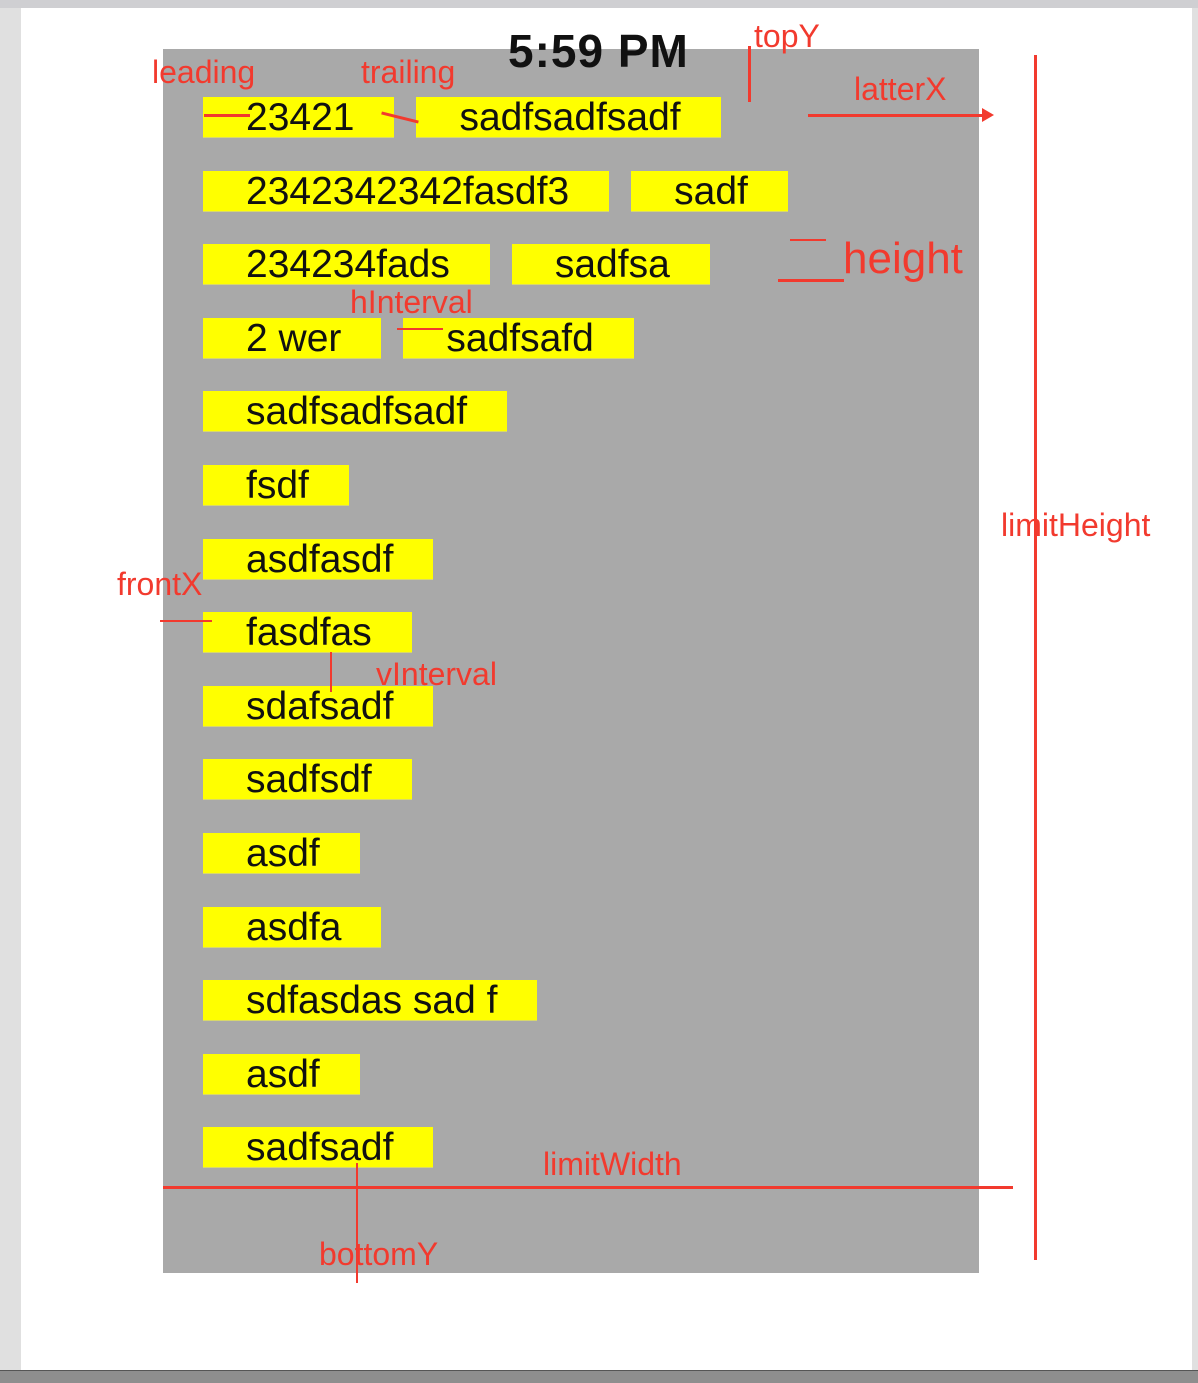  I want to click on tag: asdfasdf, so click(318, 559).